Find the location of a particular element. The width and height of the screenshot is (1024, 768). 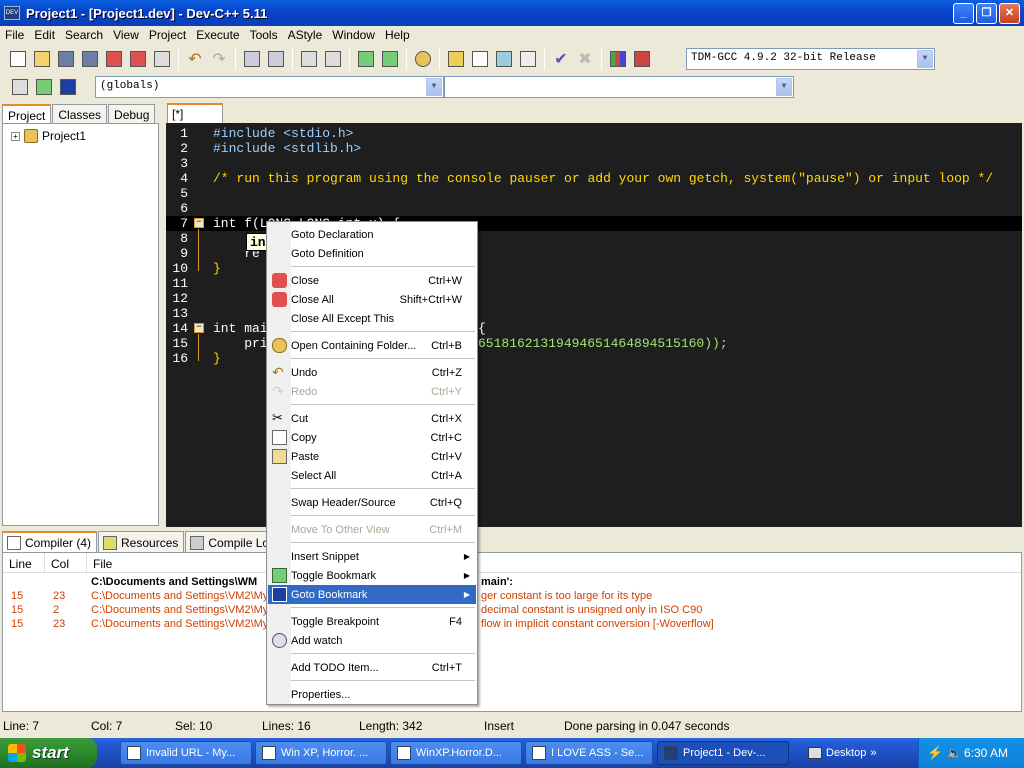

tab-compiler: Compiler (4) is located at coordinates (50, 542).